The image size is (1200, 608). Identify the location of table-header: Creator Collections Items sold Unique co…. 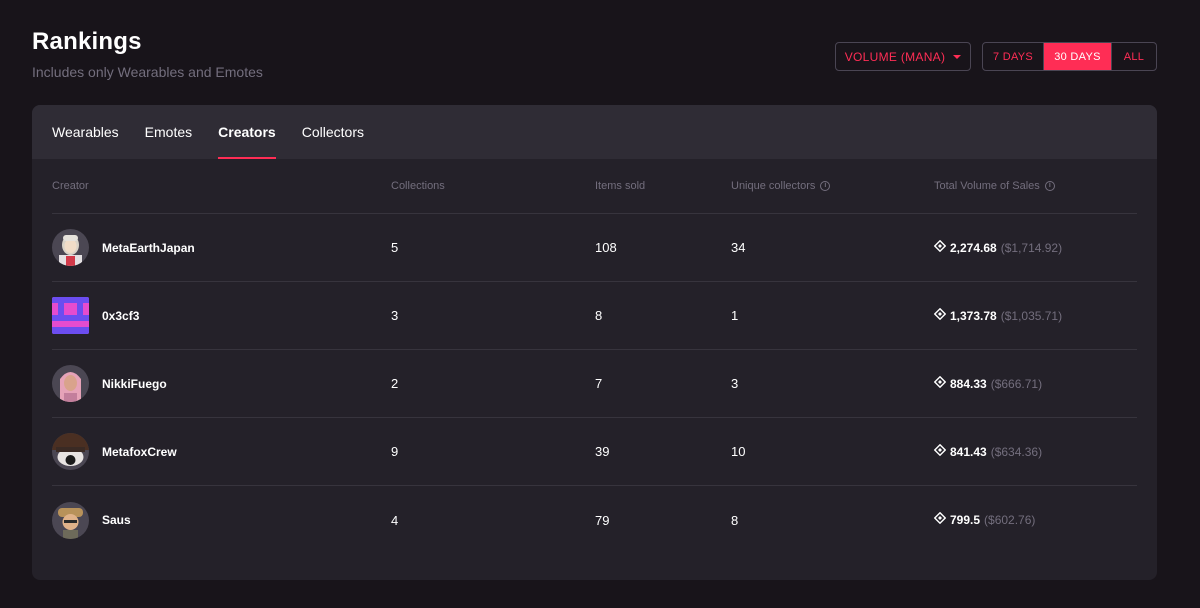
(594, 186).